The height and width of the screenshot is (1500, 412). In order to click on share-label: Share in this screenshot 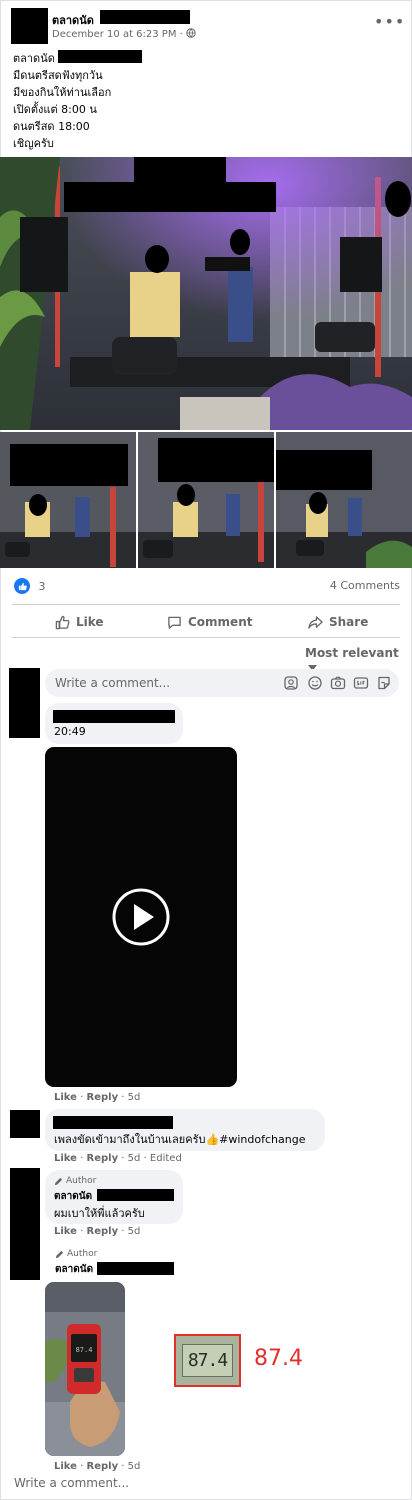, I will do `click(349, 622)`.